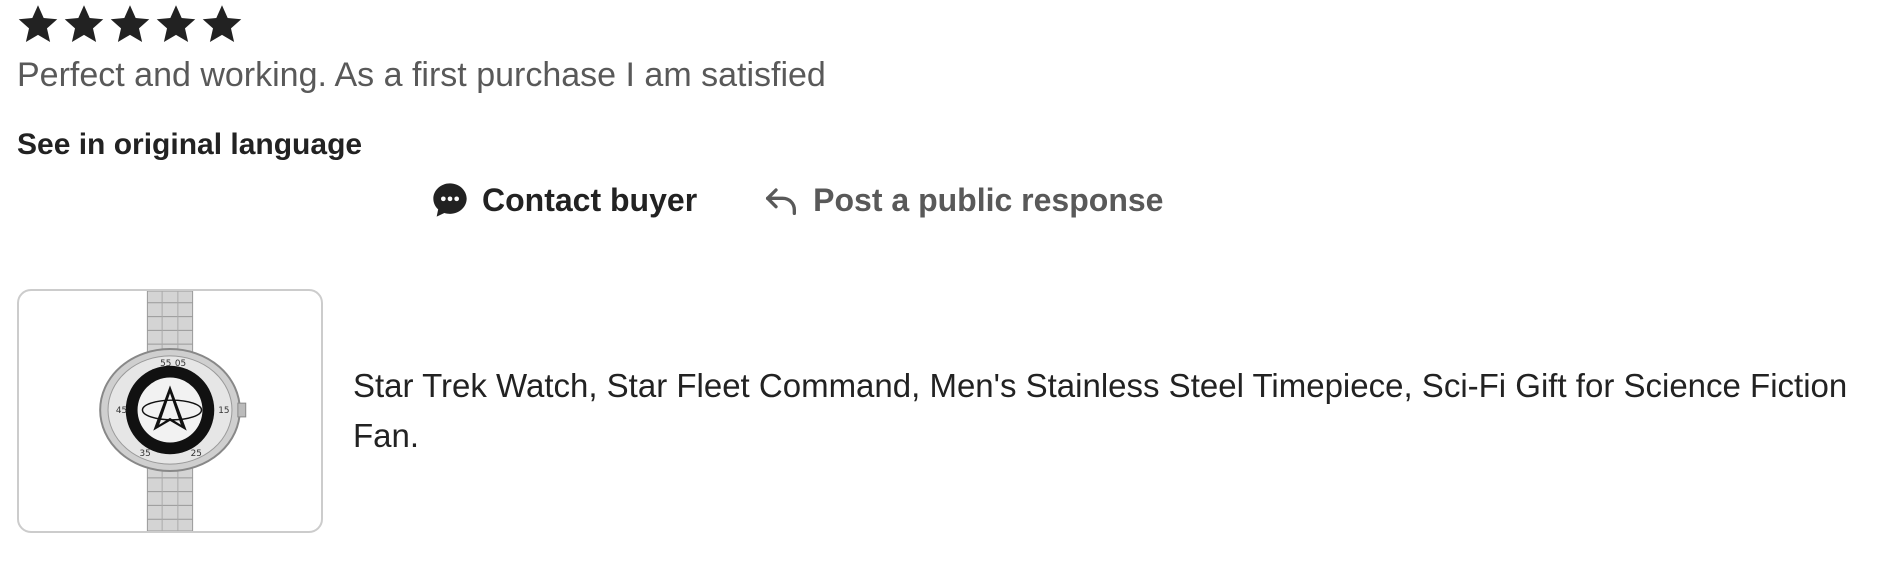 This screenshot has height=569, width=1887. I want to click on svg-text: 15, so click(223, 411).